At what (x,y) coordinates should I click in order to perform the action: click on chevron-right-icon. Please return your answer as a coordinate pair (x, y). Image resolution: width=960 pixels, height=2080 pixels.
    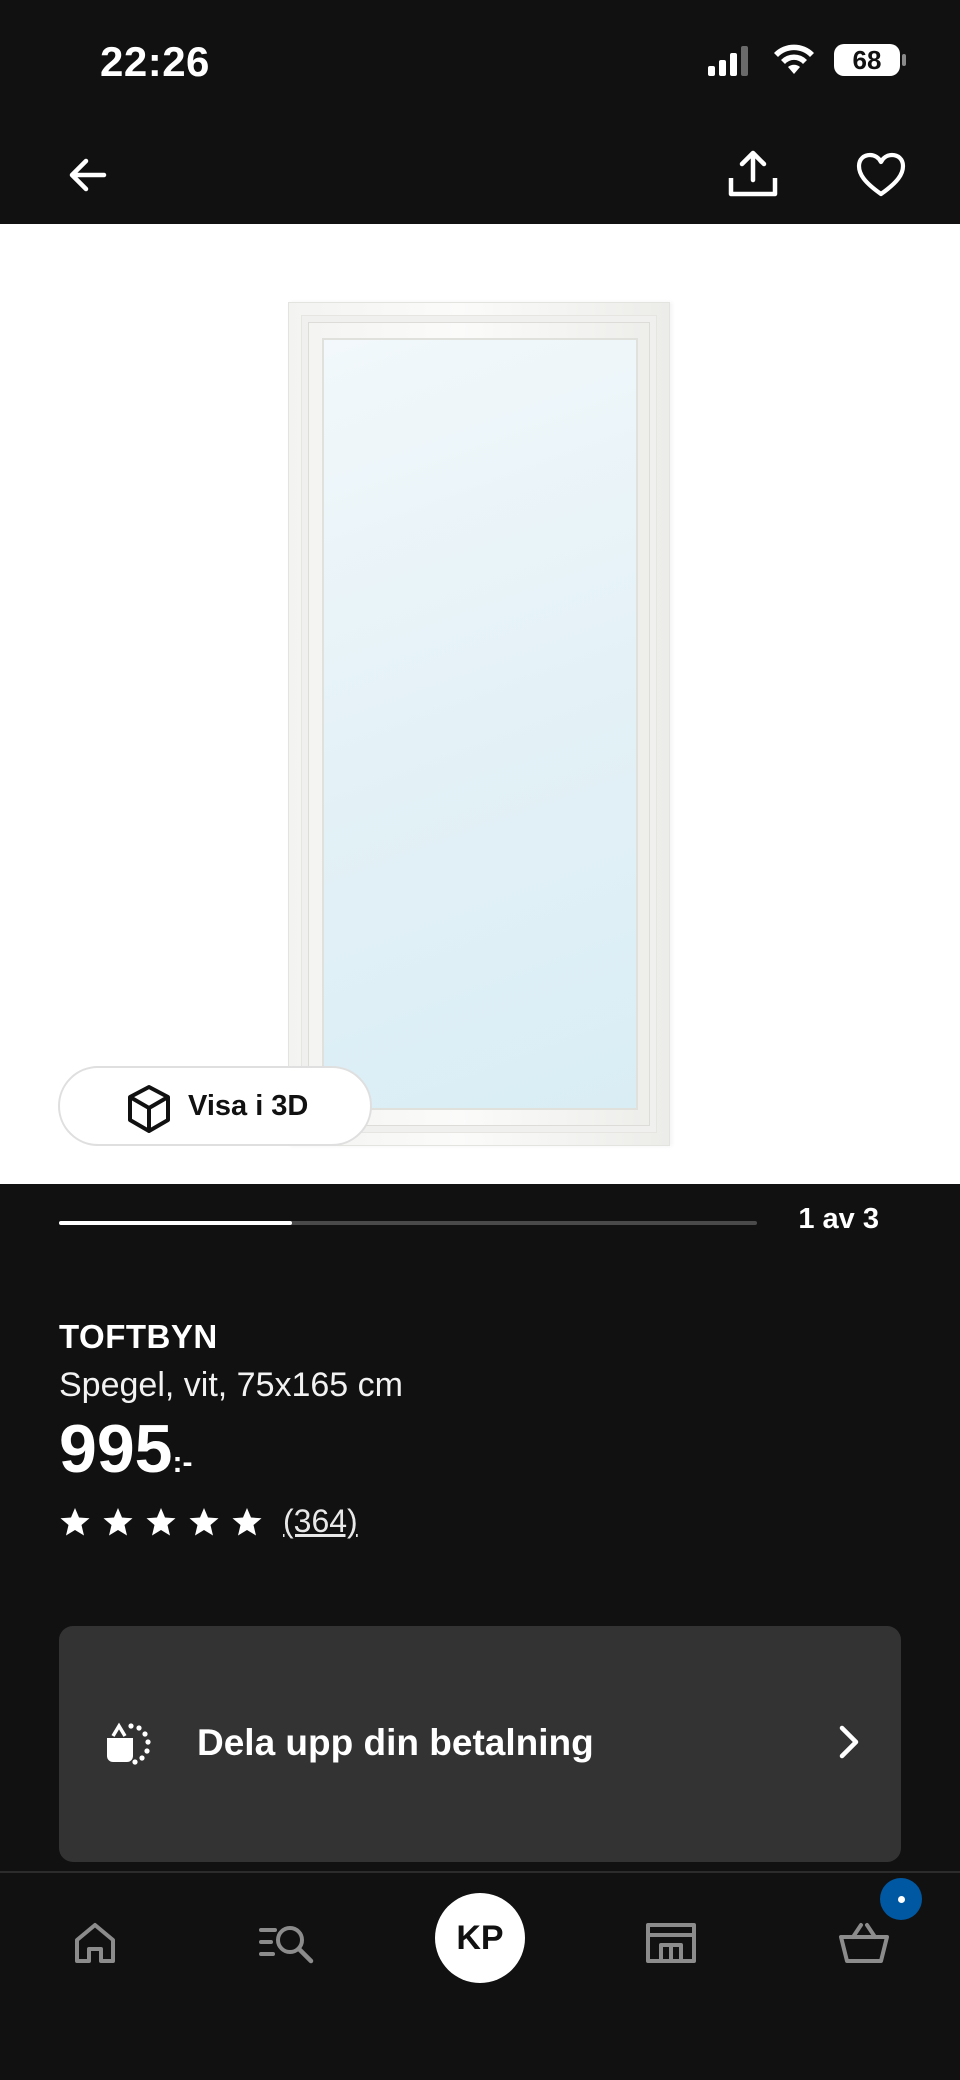
    Looking at the image, I should click on (849, 1742).